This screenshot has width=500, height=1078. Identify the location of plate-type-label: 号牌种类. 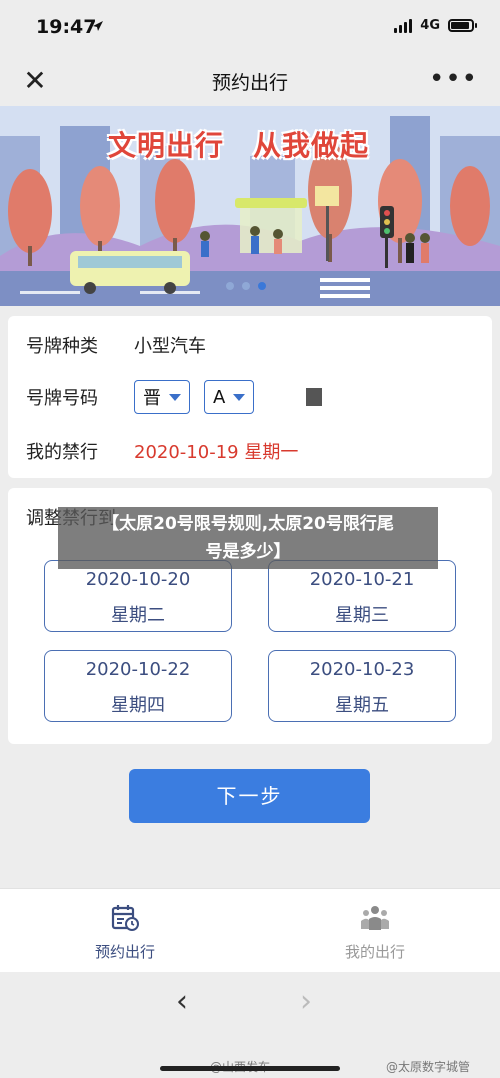
(62, 346).